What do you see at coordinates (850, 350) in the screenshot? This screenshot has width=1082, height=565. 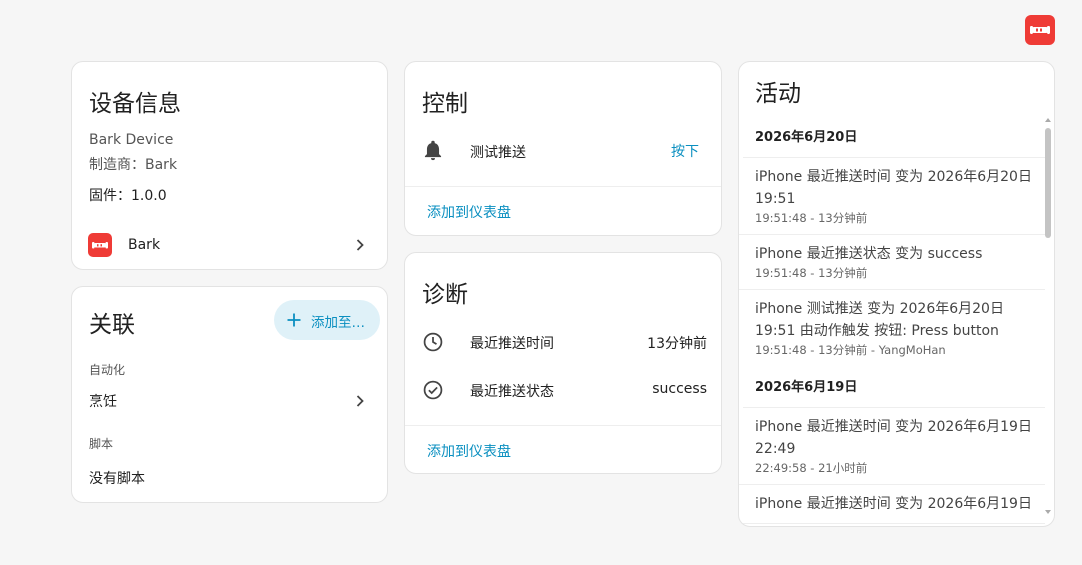 I see `activity-time: 19:51:48 - 13分钟前 - YangMoHan` at bounding box center [850, 350].